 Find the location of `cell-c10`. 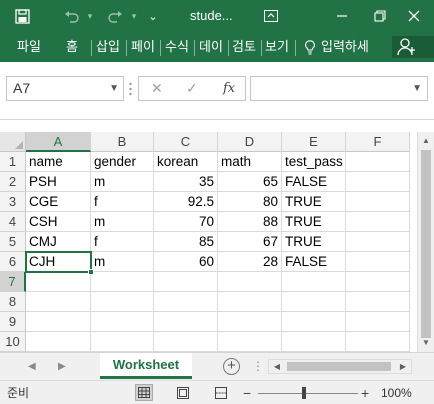

cell-c10 is located at coordinates (186, 342).